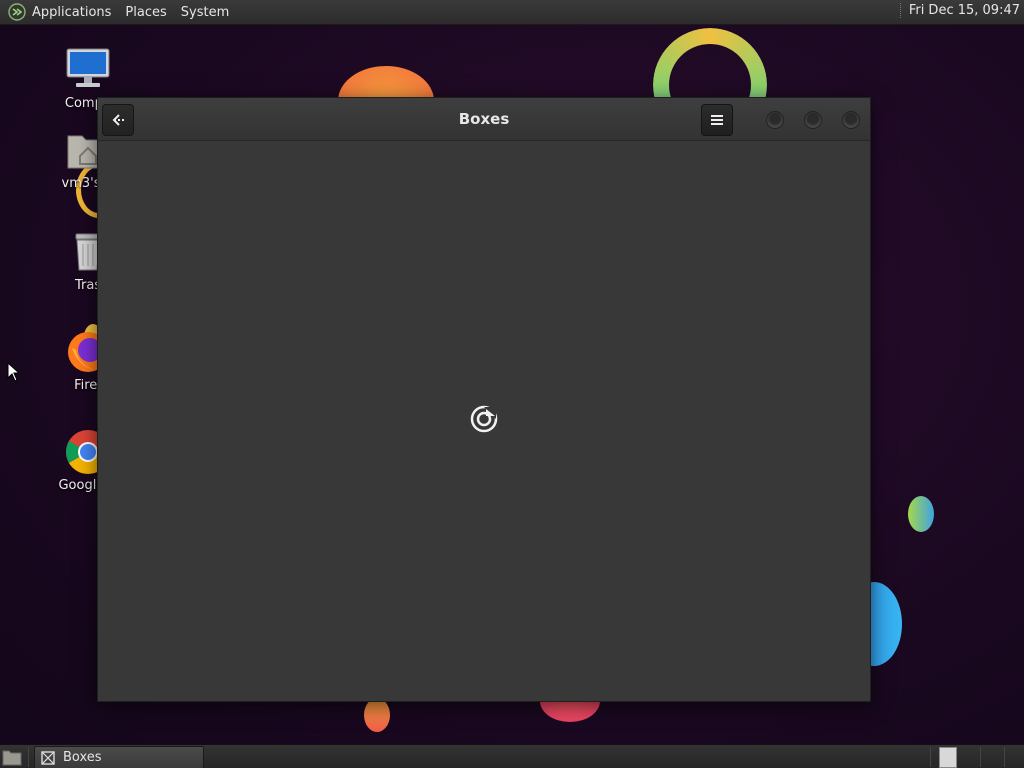  I want to click on window-title: Boxes, so click(484, 119).